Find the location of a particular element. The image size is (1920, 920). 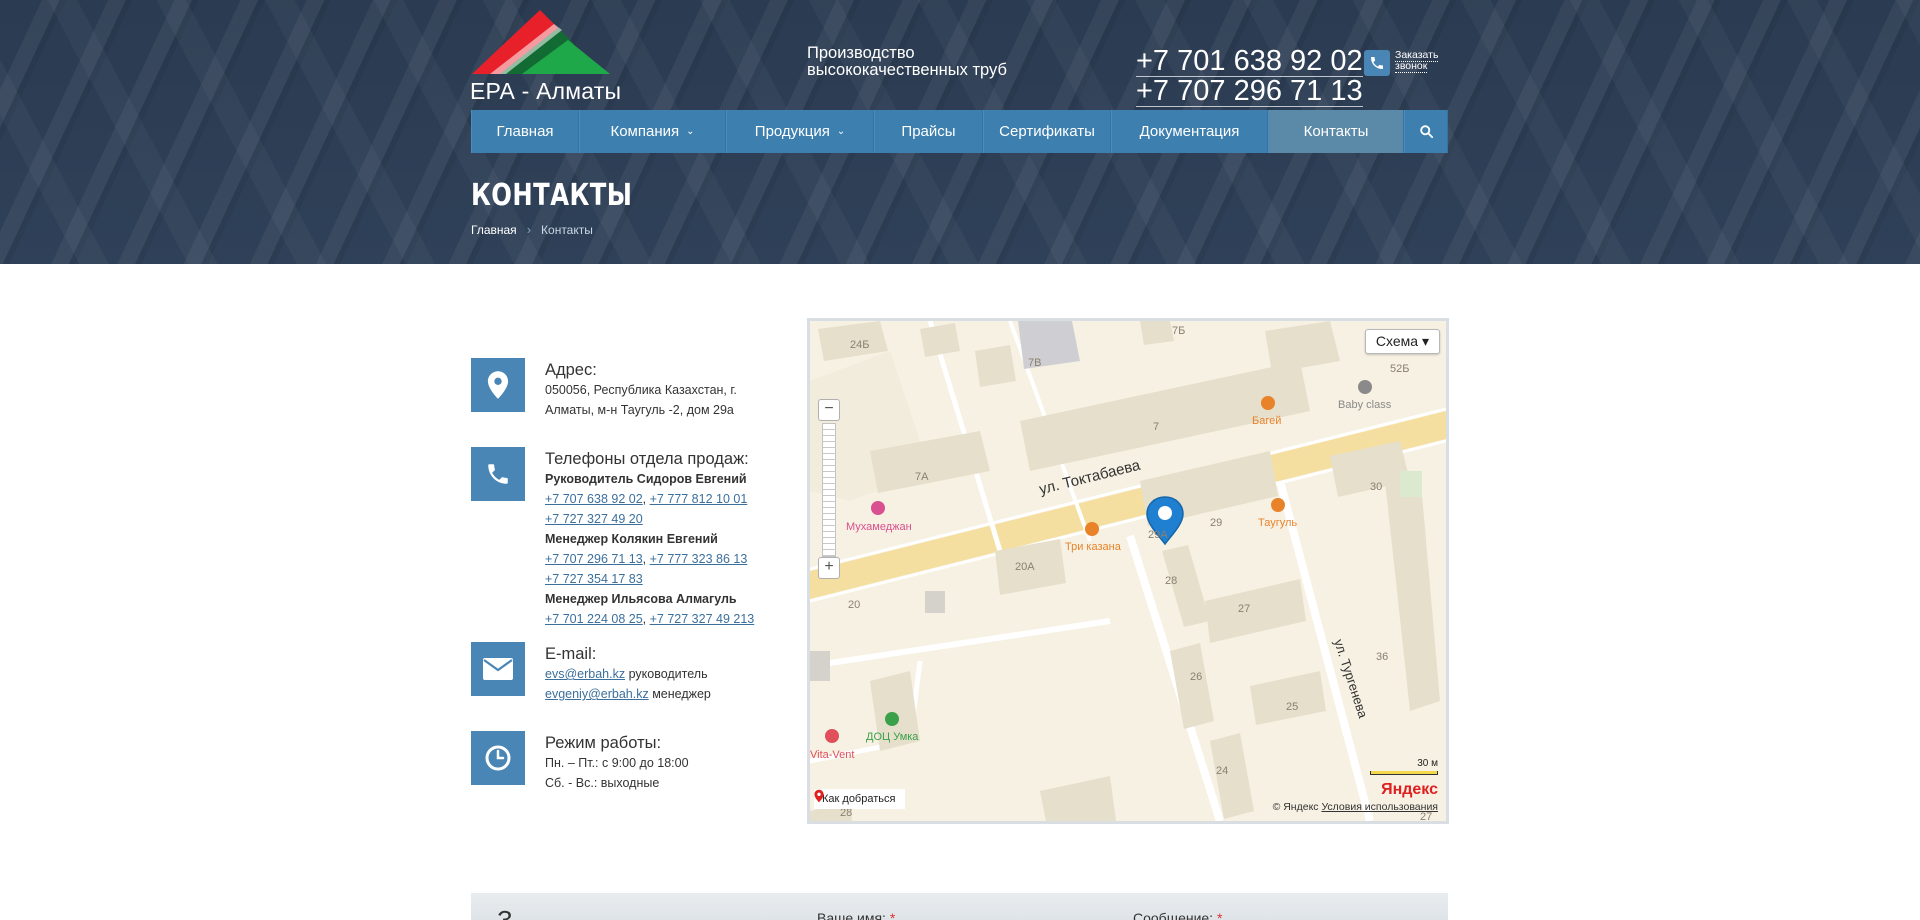

email-row: evs@erbah.kz руководитель is located at coordinates (665, 674).